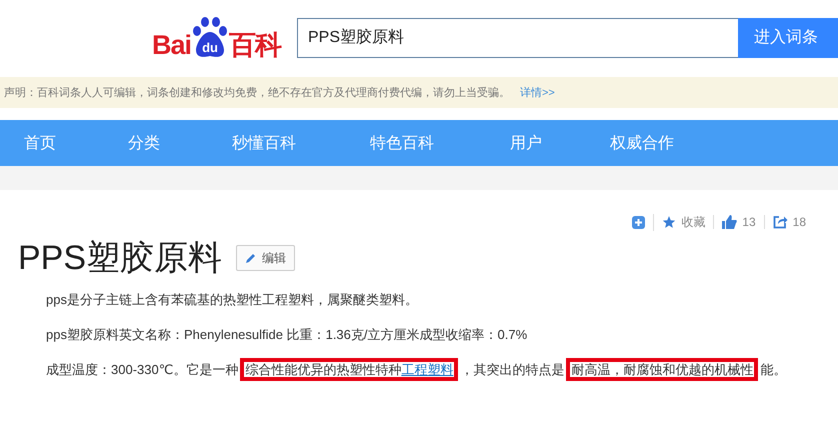 The height and width of the screenshot is (421, 838). Describe the element at coordinates (788, 38) in the screenshot. I see `search-button: 进入词条` at that location.